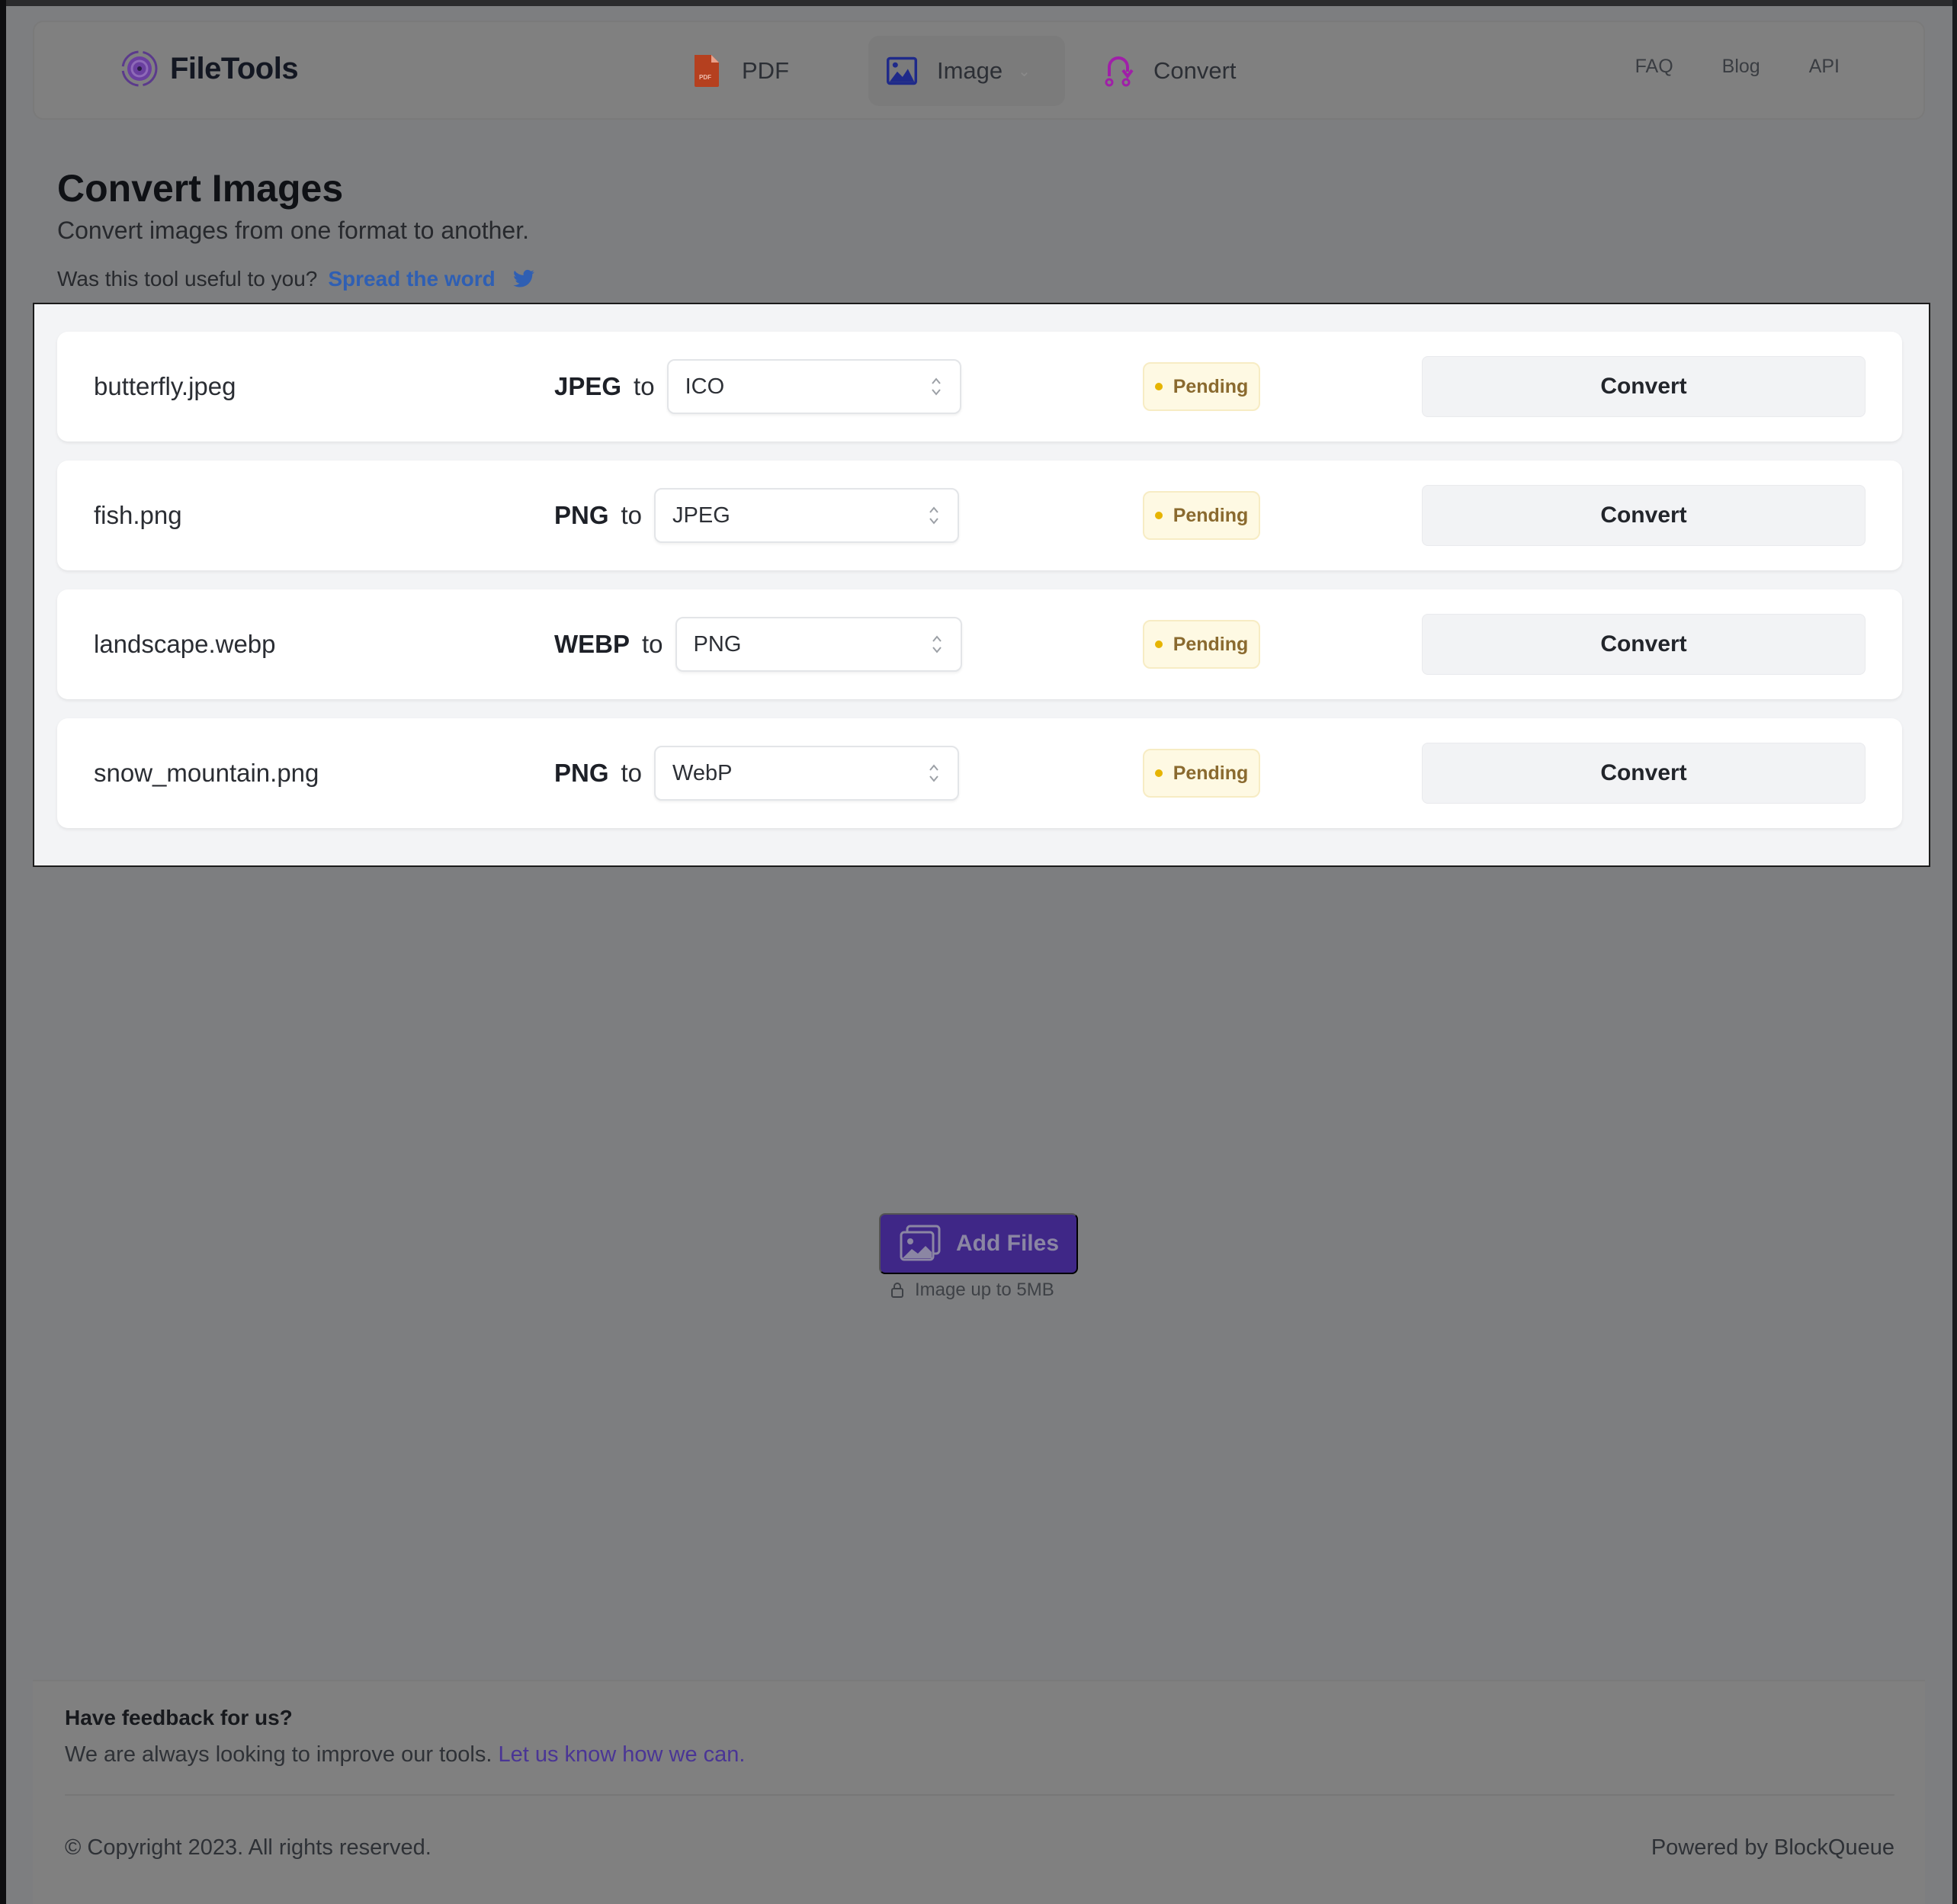  I want to click on source-format: WEBP, so click(592, 644).